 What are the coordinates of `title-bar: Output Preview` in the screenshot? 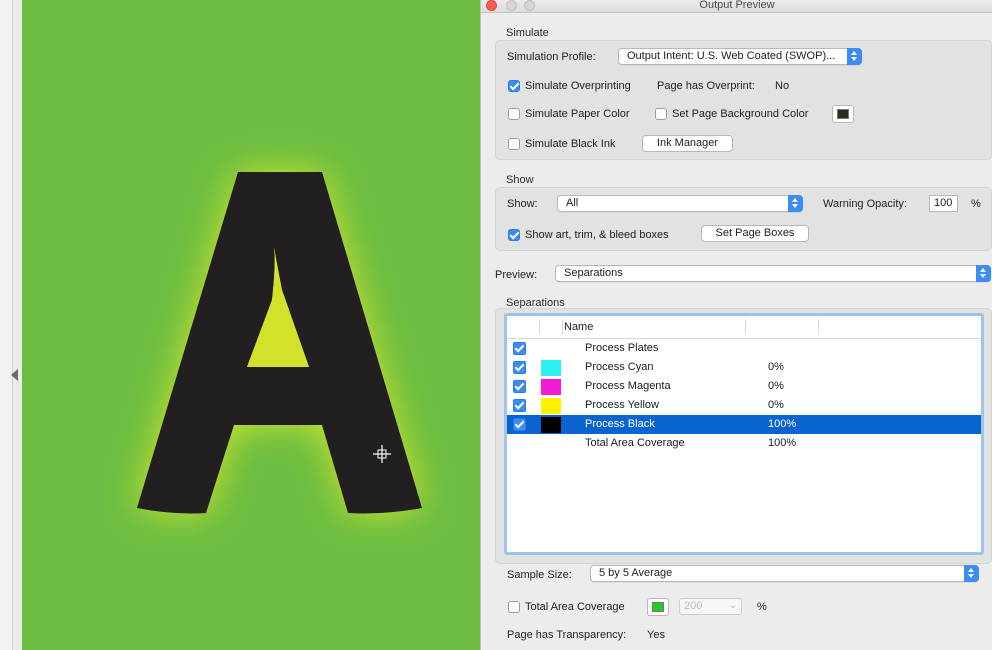 It's located at (736, 6).